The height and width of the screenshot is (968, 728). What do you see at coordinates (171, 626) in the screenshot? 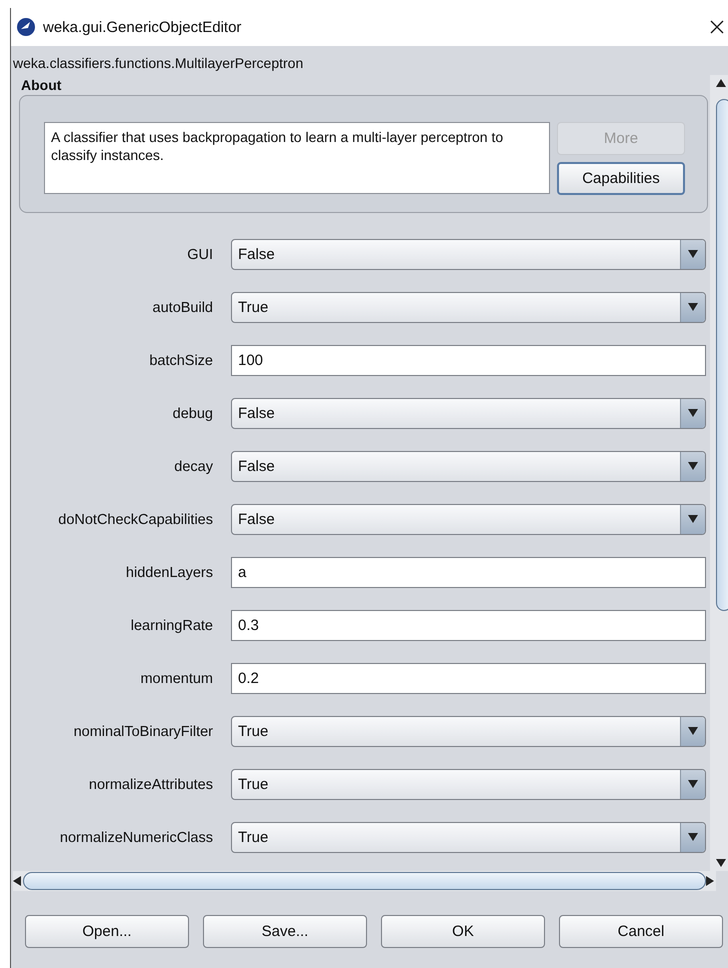
I see `property-label: learningRate` at bounding box center [171, 626].